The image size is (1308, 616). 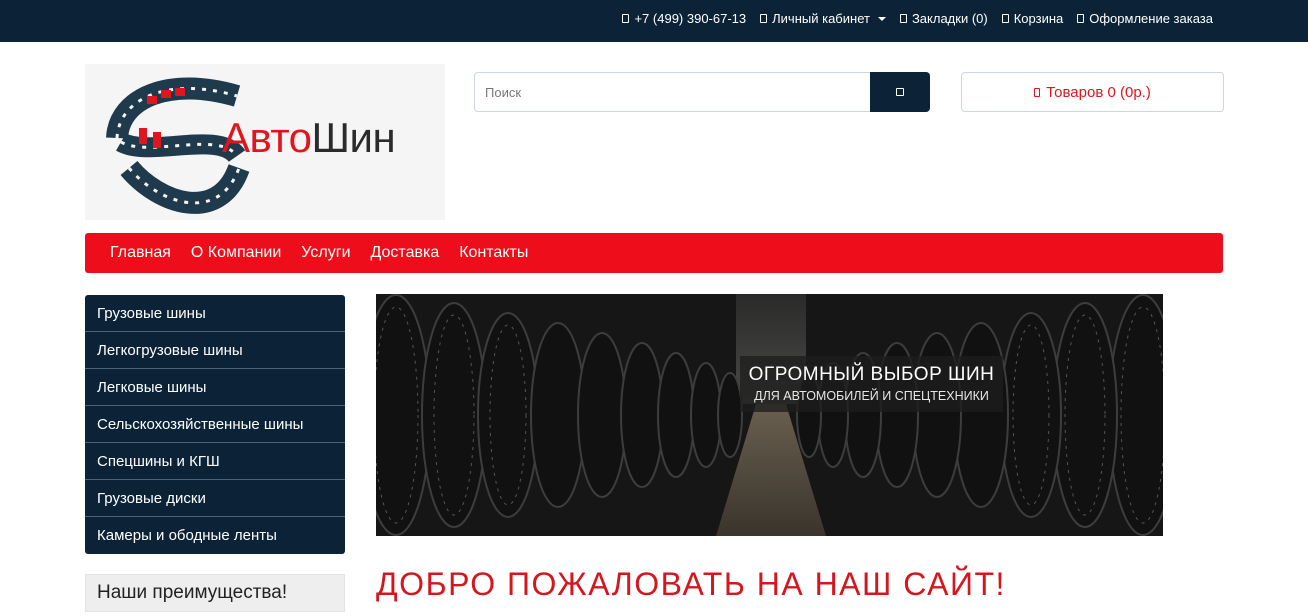 I want to click on bookmarks-link: Закладки (0), so click(x=943, y=18).